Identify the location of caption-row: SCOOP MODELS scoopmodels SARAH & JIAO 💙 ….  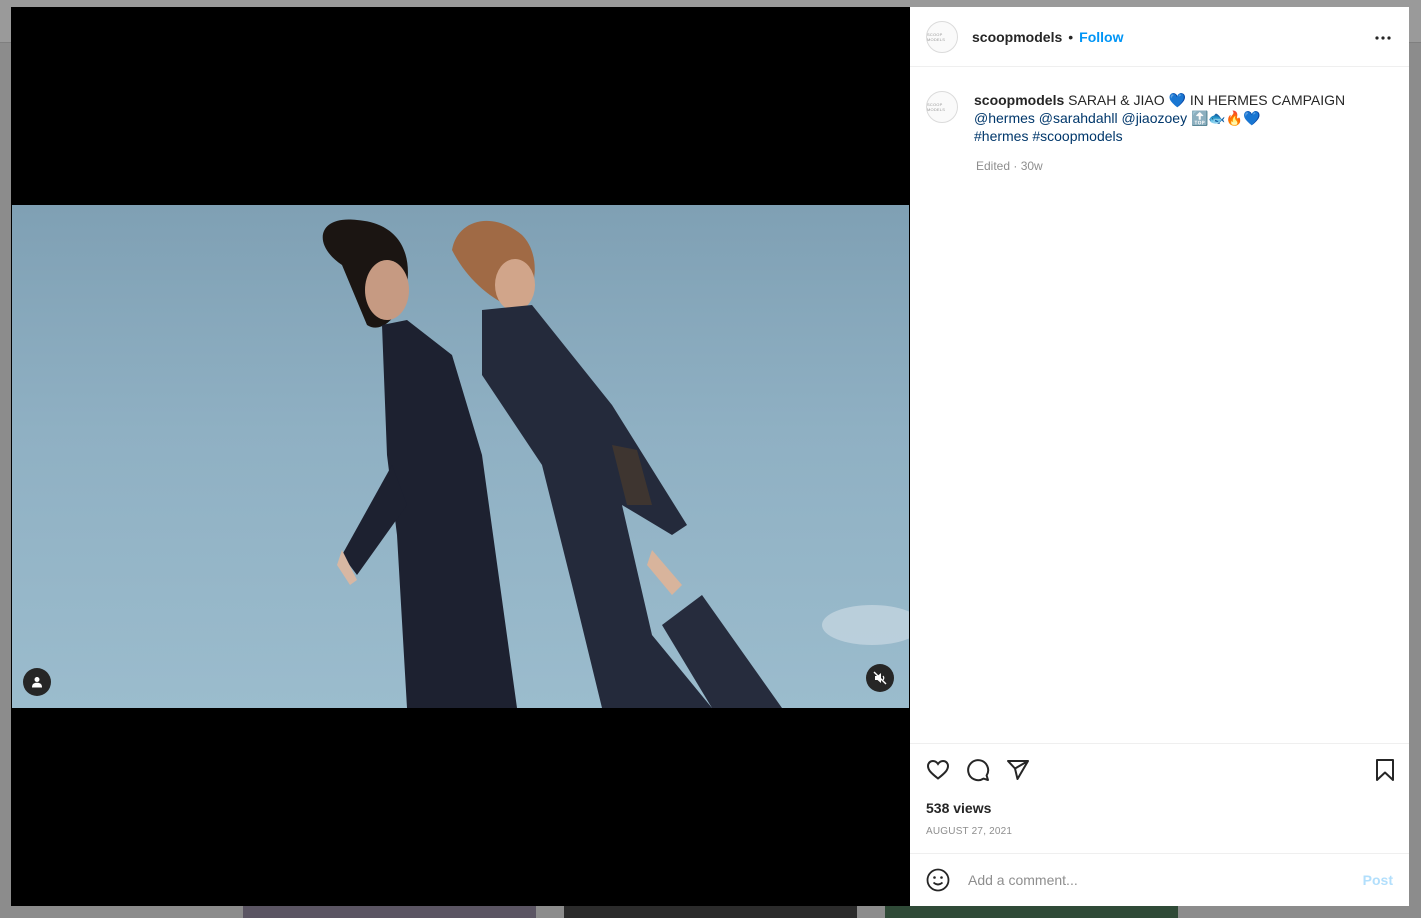
(1159, 118).